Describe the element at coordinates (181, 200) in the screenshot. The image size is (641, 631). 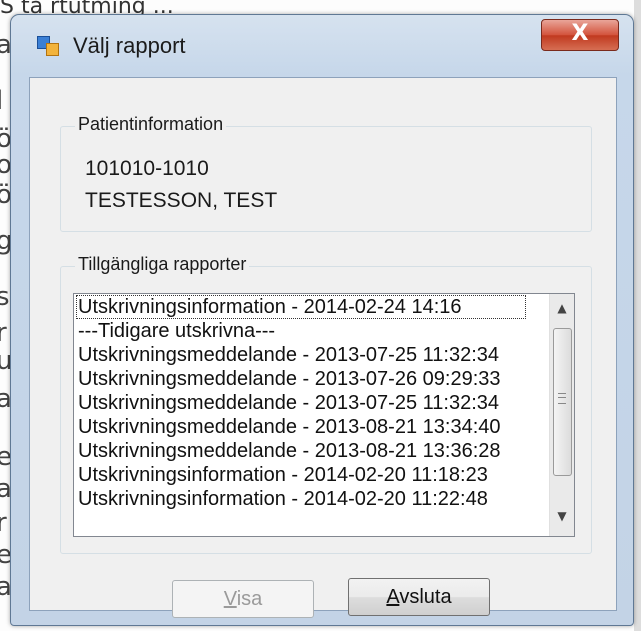
I see `patient-name: TESTESSON, TEST` at that location.